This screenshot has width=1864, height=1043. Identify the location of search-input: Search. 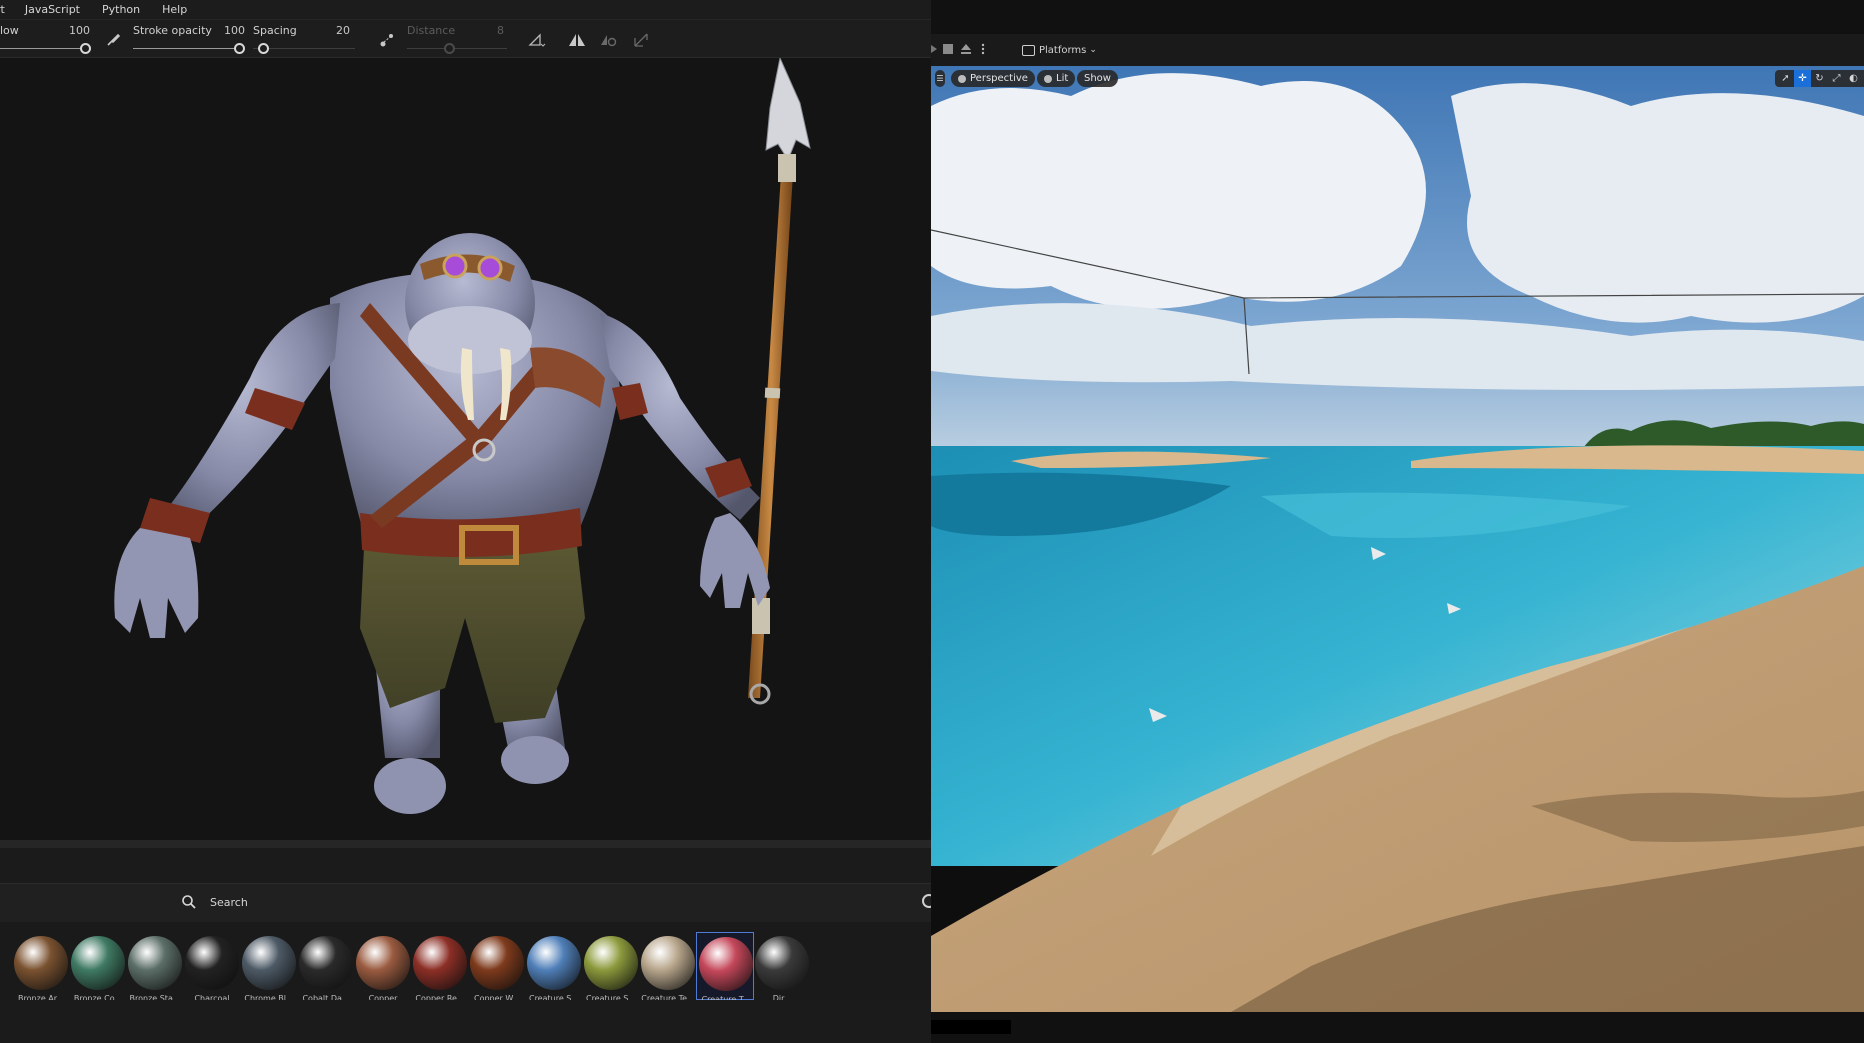
(229, 902).